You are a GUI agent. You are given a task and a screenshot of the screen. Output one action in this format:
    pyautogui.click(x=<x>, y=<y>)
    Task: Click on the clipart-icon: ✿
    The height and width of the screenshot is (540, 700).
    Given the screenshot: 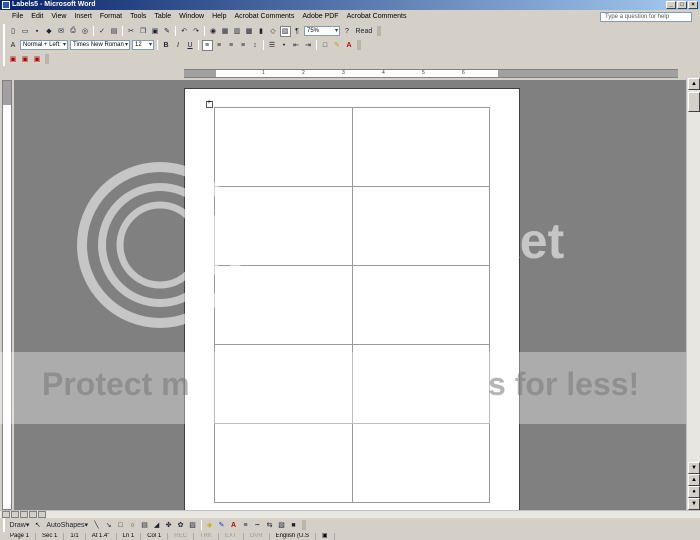 What is the action you would take?
    pyautogui.click(x=180, y=525)
    